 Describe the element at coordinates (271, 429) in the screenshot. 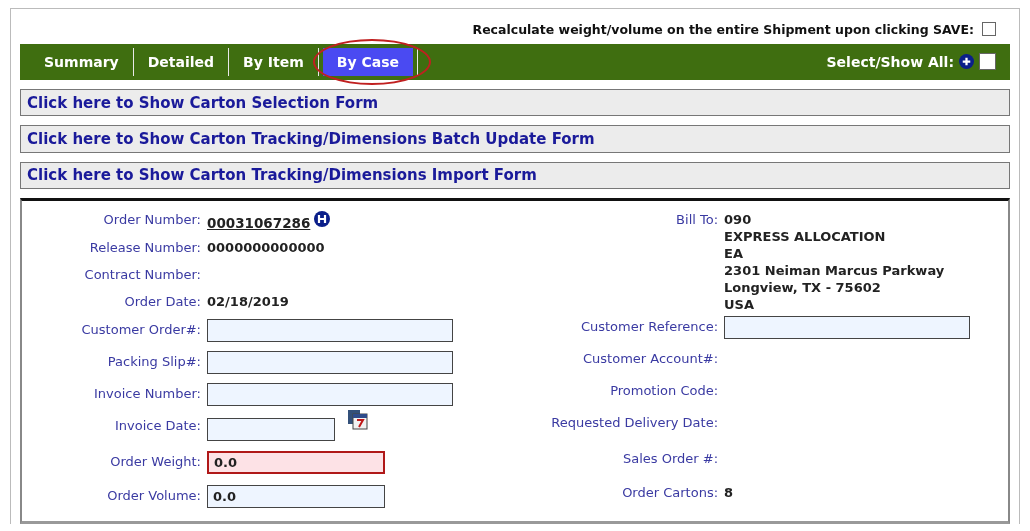

I see `date-input` at that location.